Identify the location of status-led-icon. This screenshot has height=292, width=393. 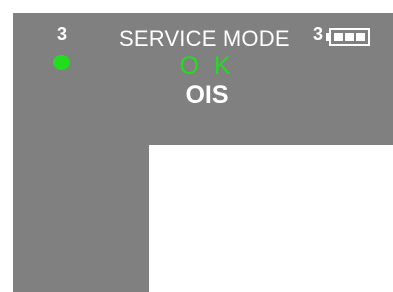
(61, 62).